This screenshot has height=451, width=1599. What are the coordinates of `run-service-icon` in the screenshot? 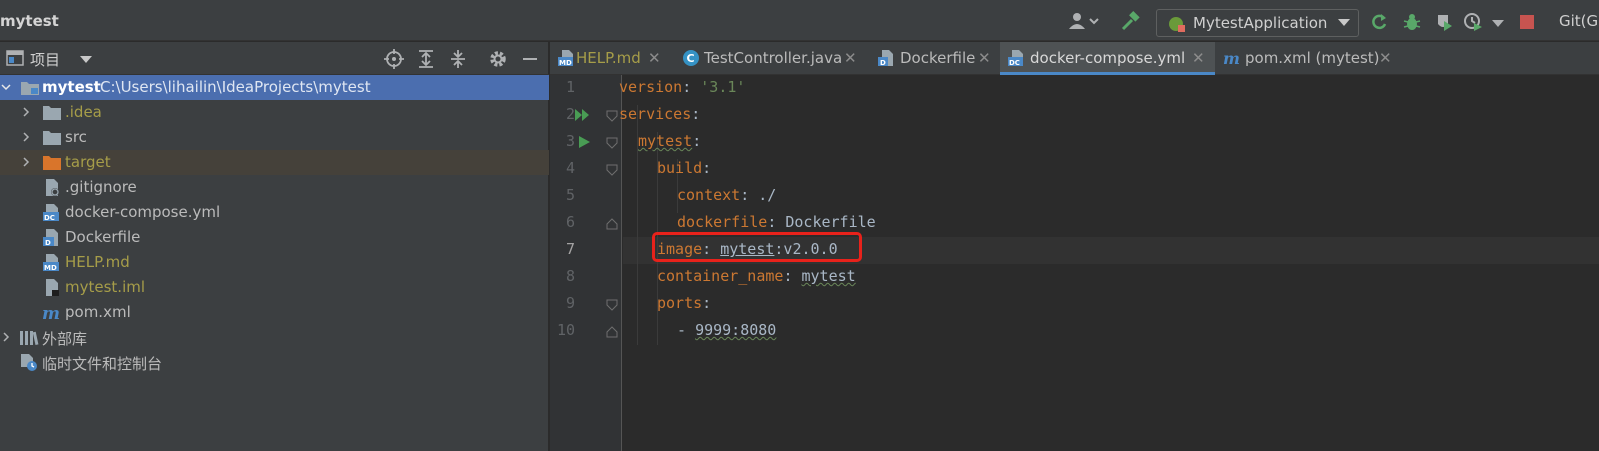 It's located at (584, 142).